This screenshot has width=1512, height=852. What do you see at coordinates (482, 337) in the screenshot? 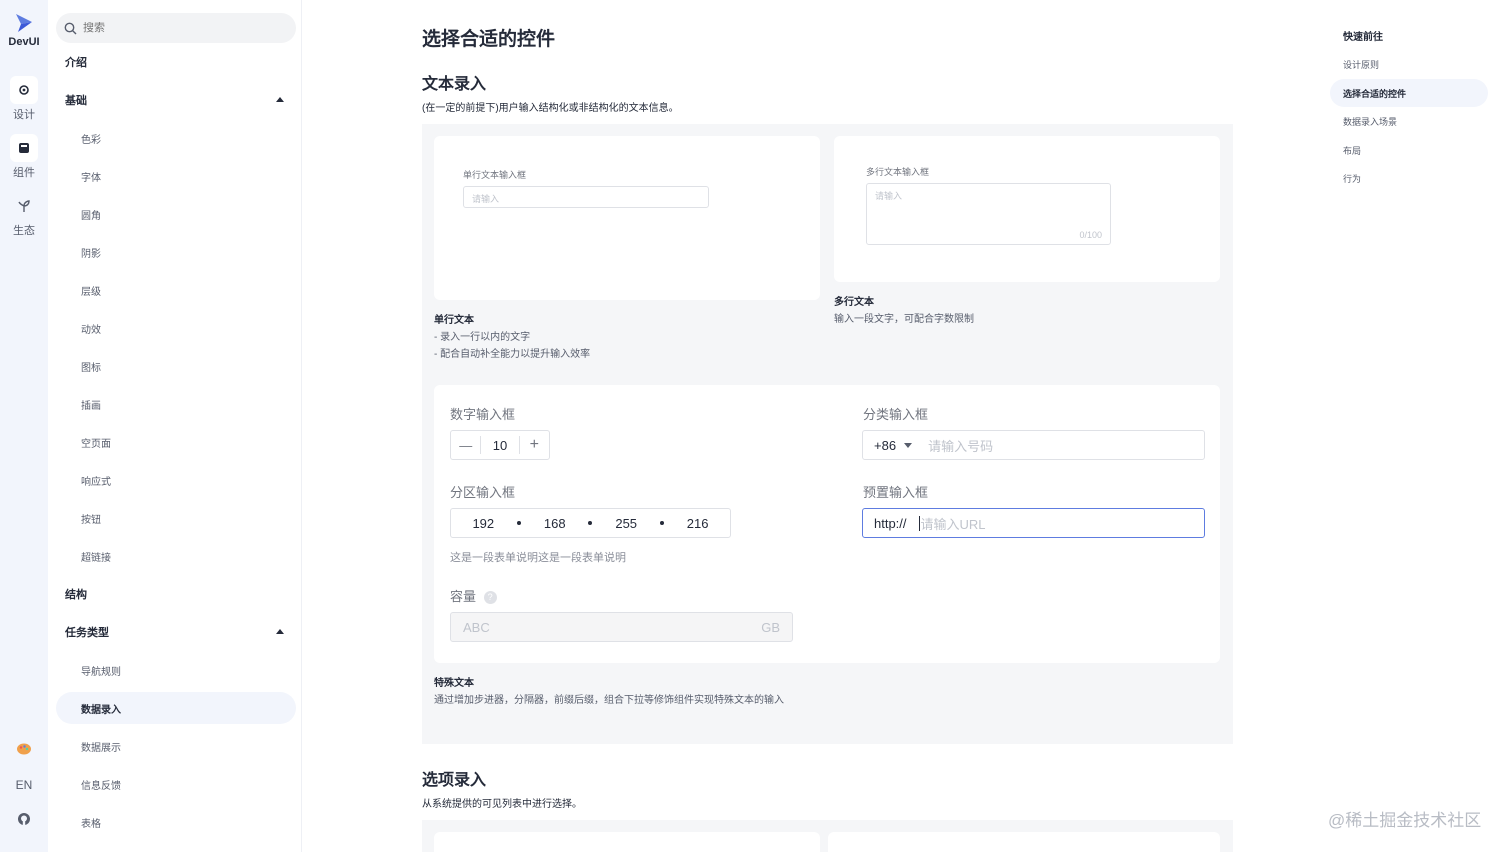
I see `single-line-caption-line: - 录入一行以内的文字` at bounding box center [482, 337].